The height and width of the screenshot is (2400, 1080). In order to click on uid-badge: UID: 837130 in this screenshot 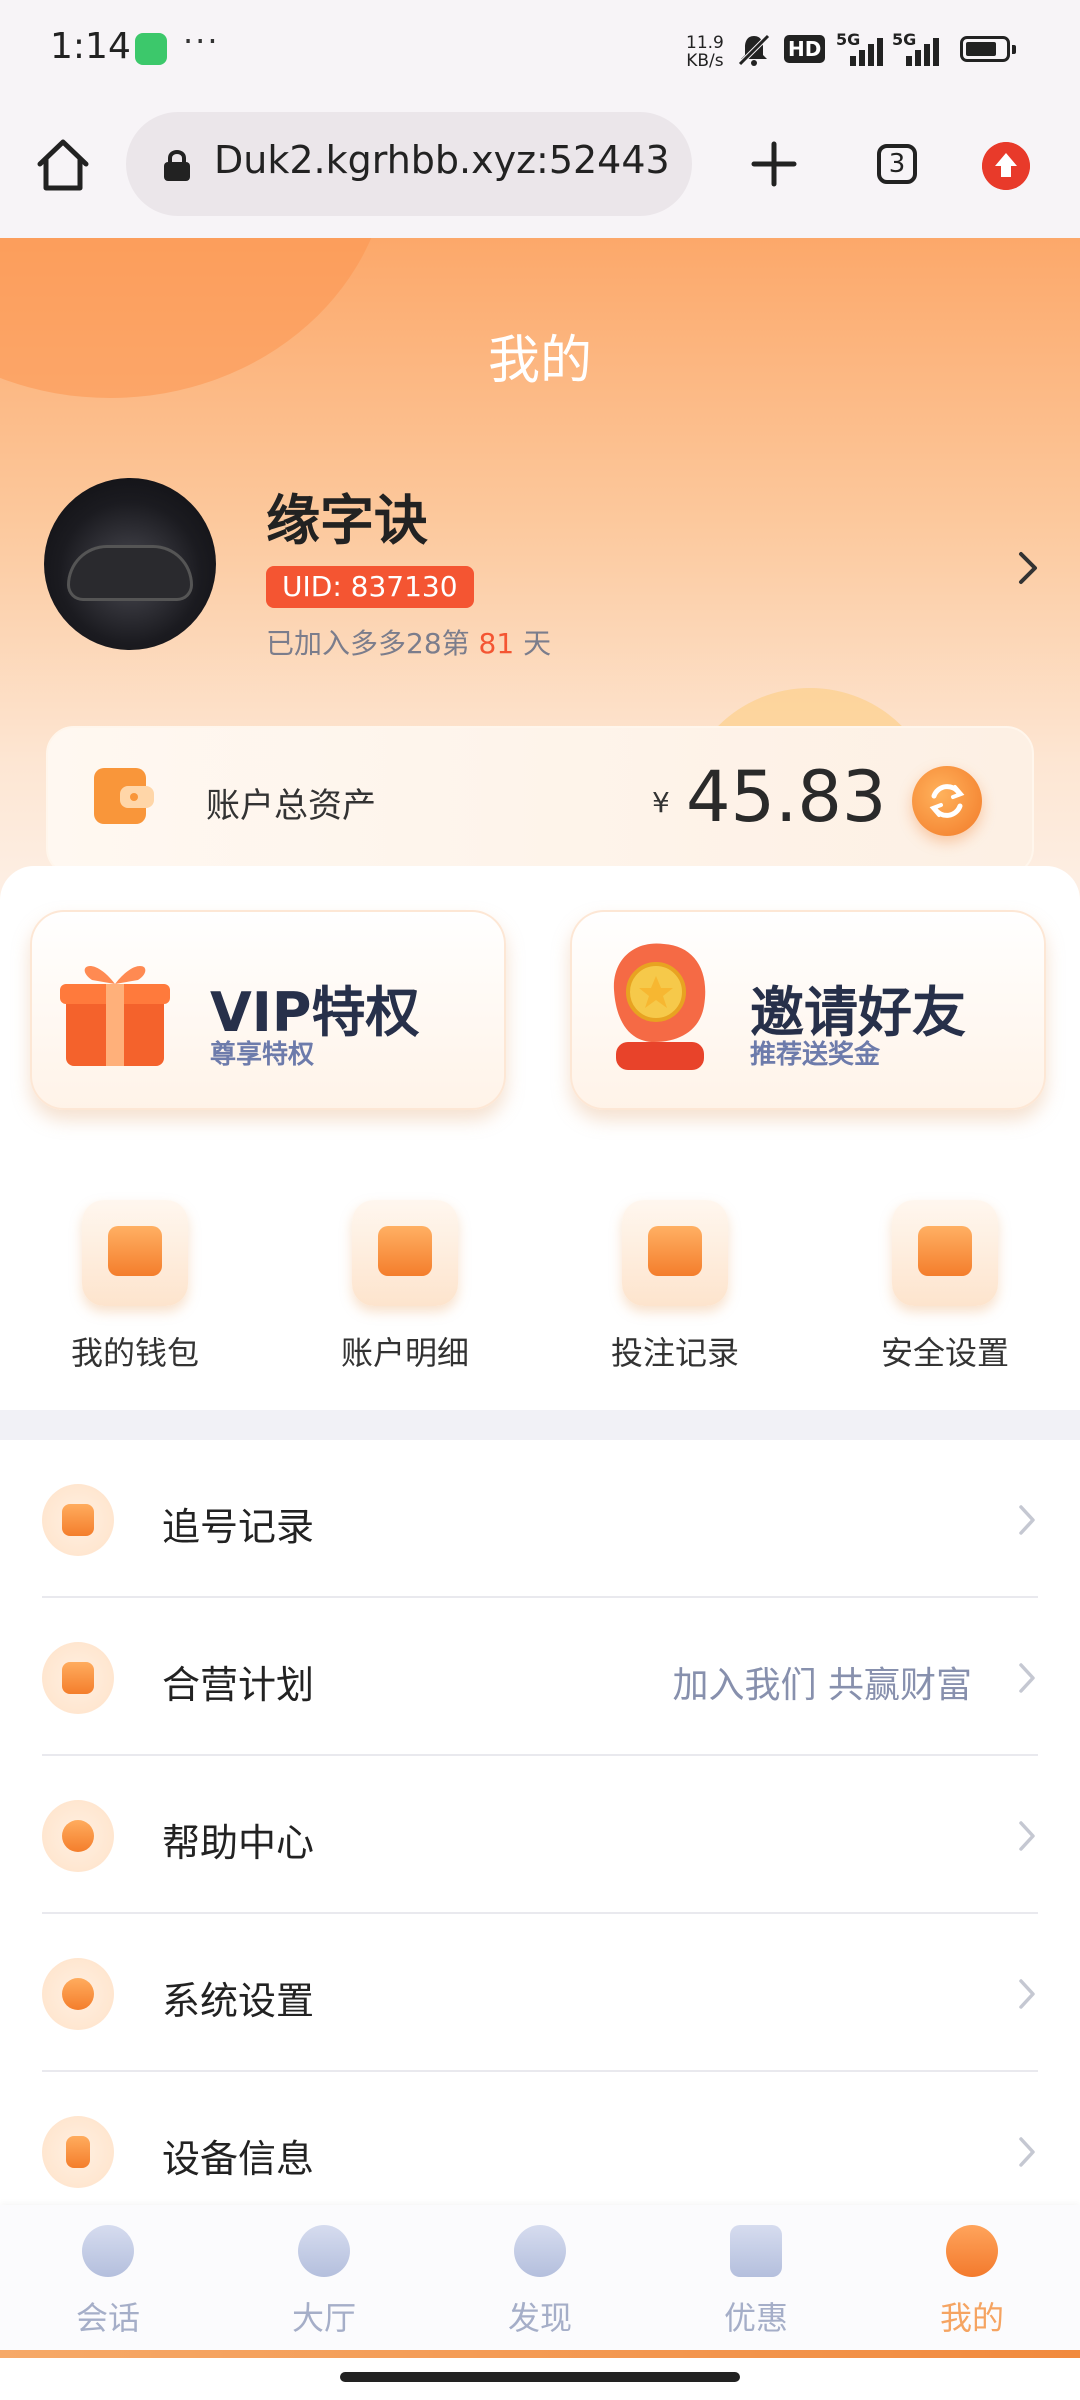, I will do `click(370, 587)`.